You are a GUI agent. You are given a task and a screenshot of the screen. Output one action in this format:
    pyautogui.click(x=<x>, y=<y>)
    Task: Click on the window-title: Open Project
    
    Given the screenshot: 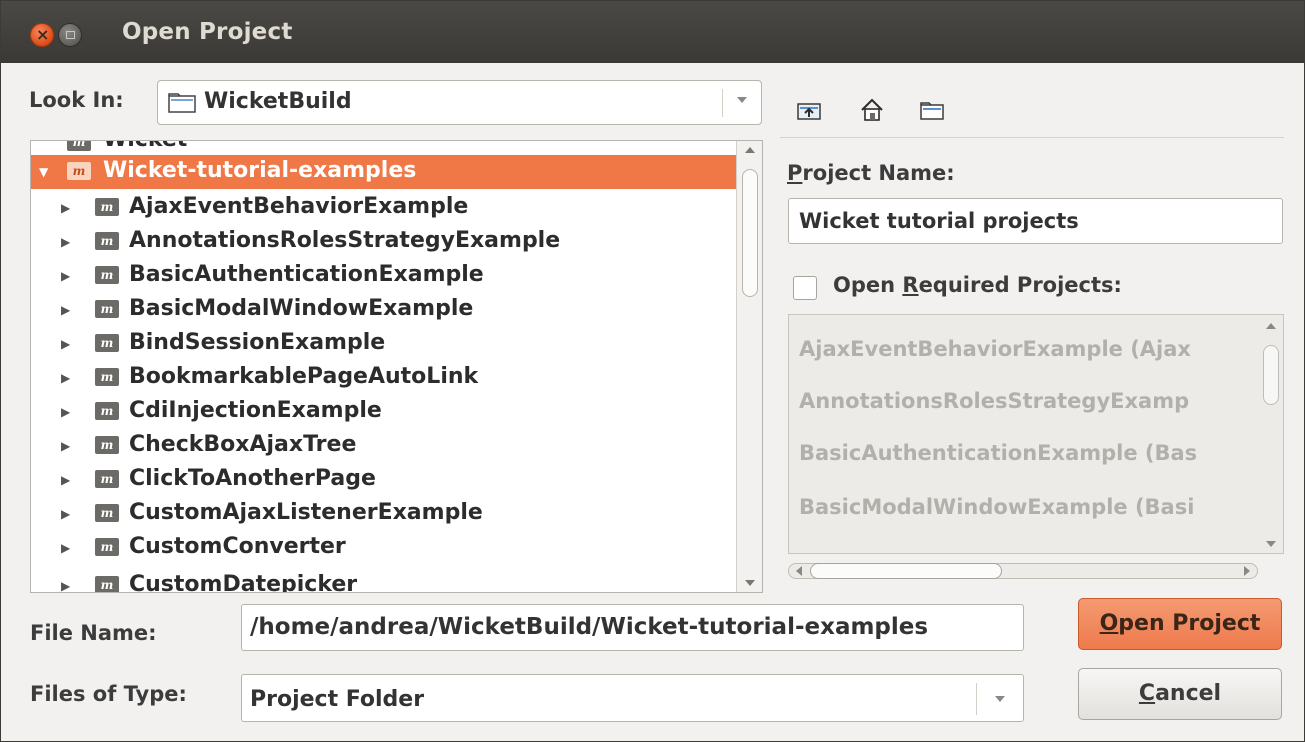 What is the action you would take?
    pyautogui.click(x=207, y=32)
    